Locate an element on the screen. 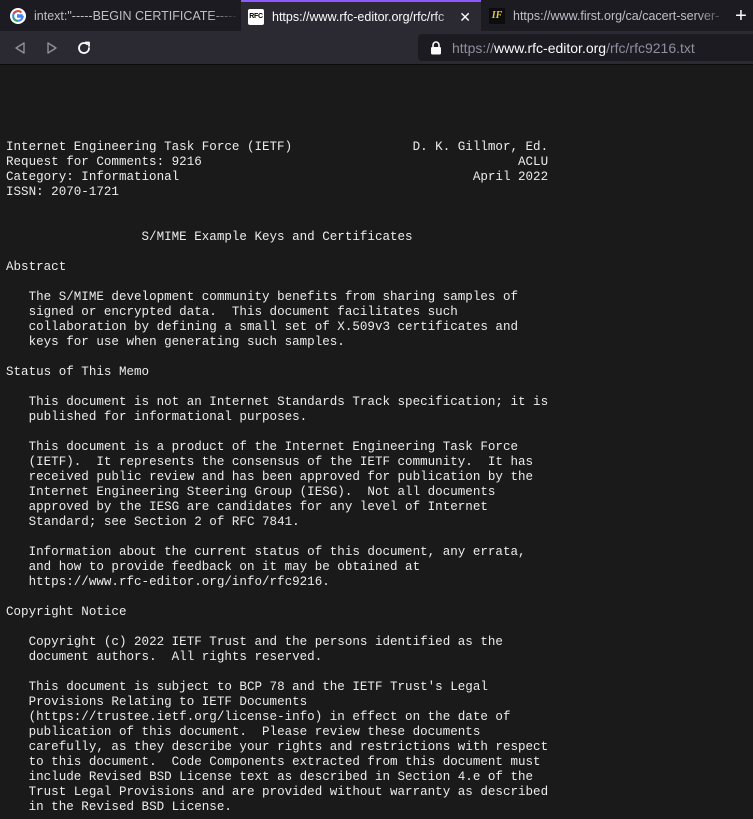 This screenshot has width=753, height=819. reload-icon is located at coordinates (84, 47).